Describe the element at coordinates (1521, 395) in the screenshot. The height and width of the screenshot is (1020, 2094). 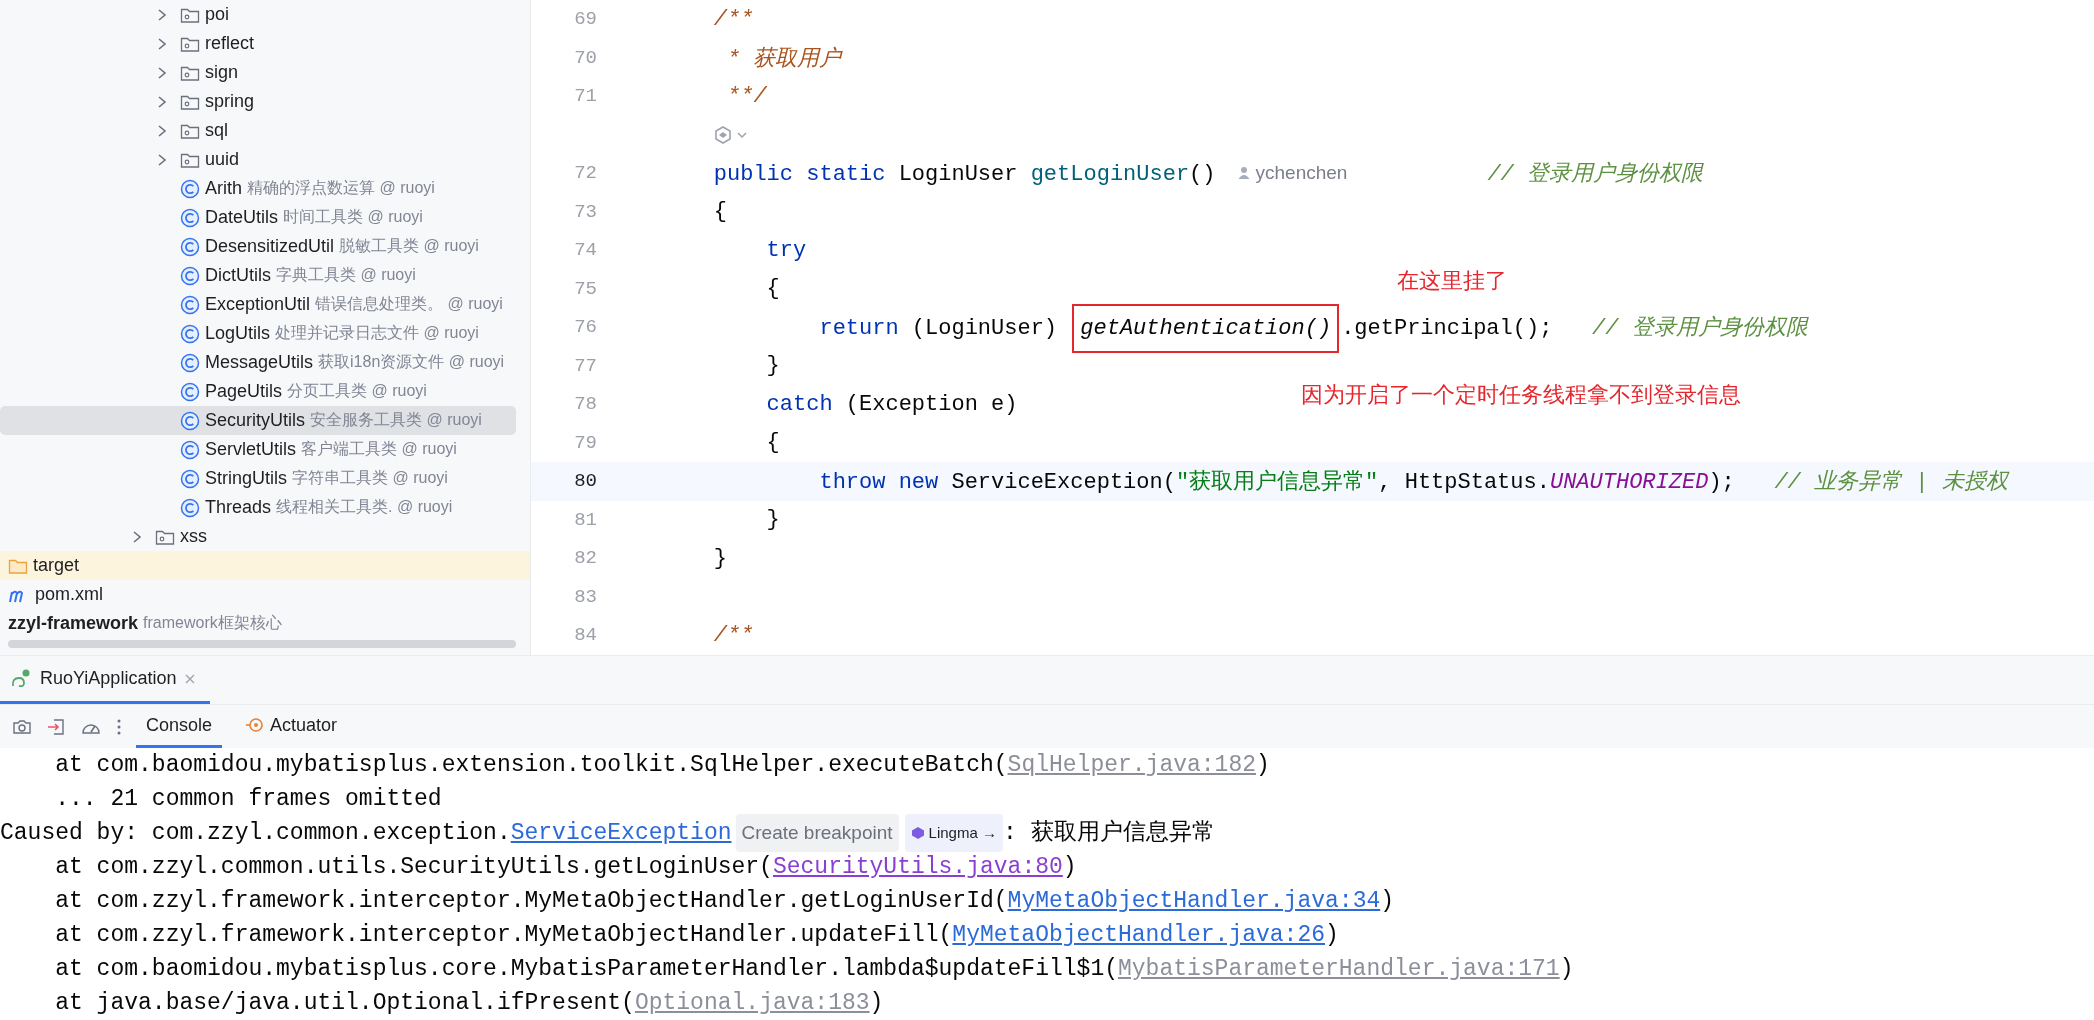
I see `annotation-text: 因为开启了一个定时任务线程拿不到登录信息` at that location.